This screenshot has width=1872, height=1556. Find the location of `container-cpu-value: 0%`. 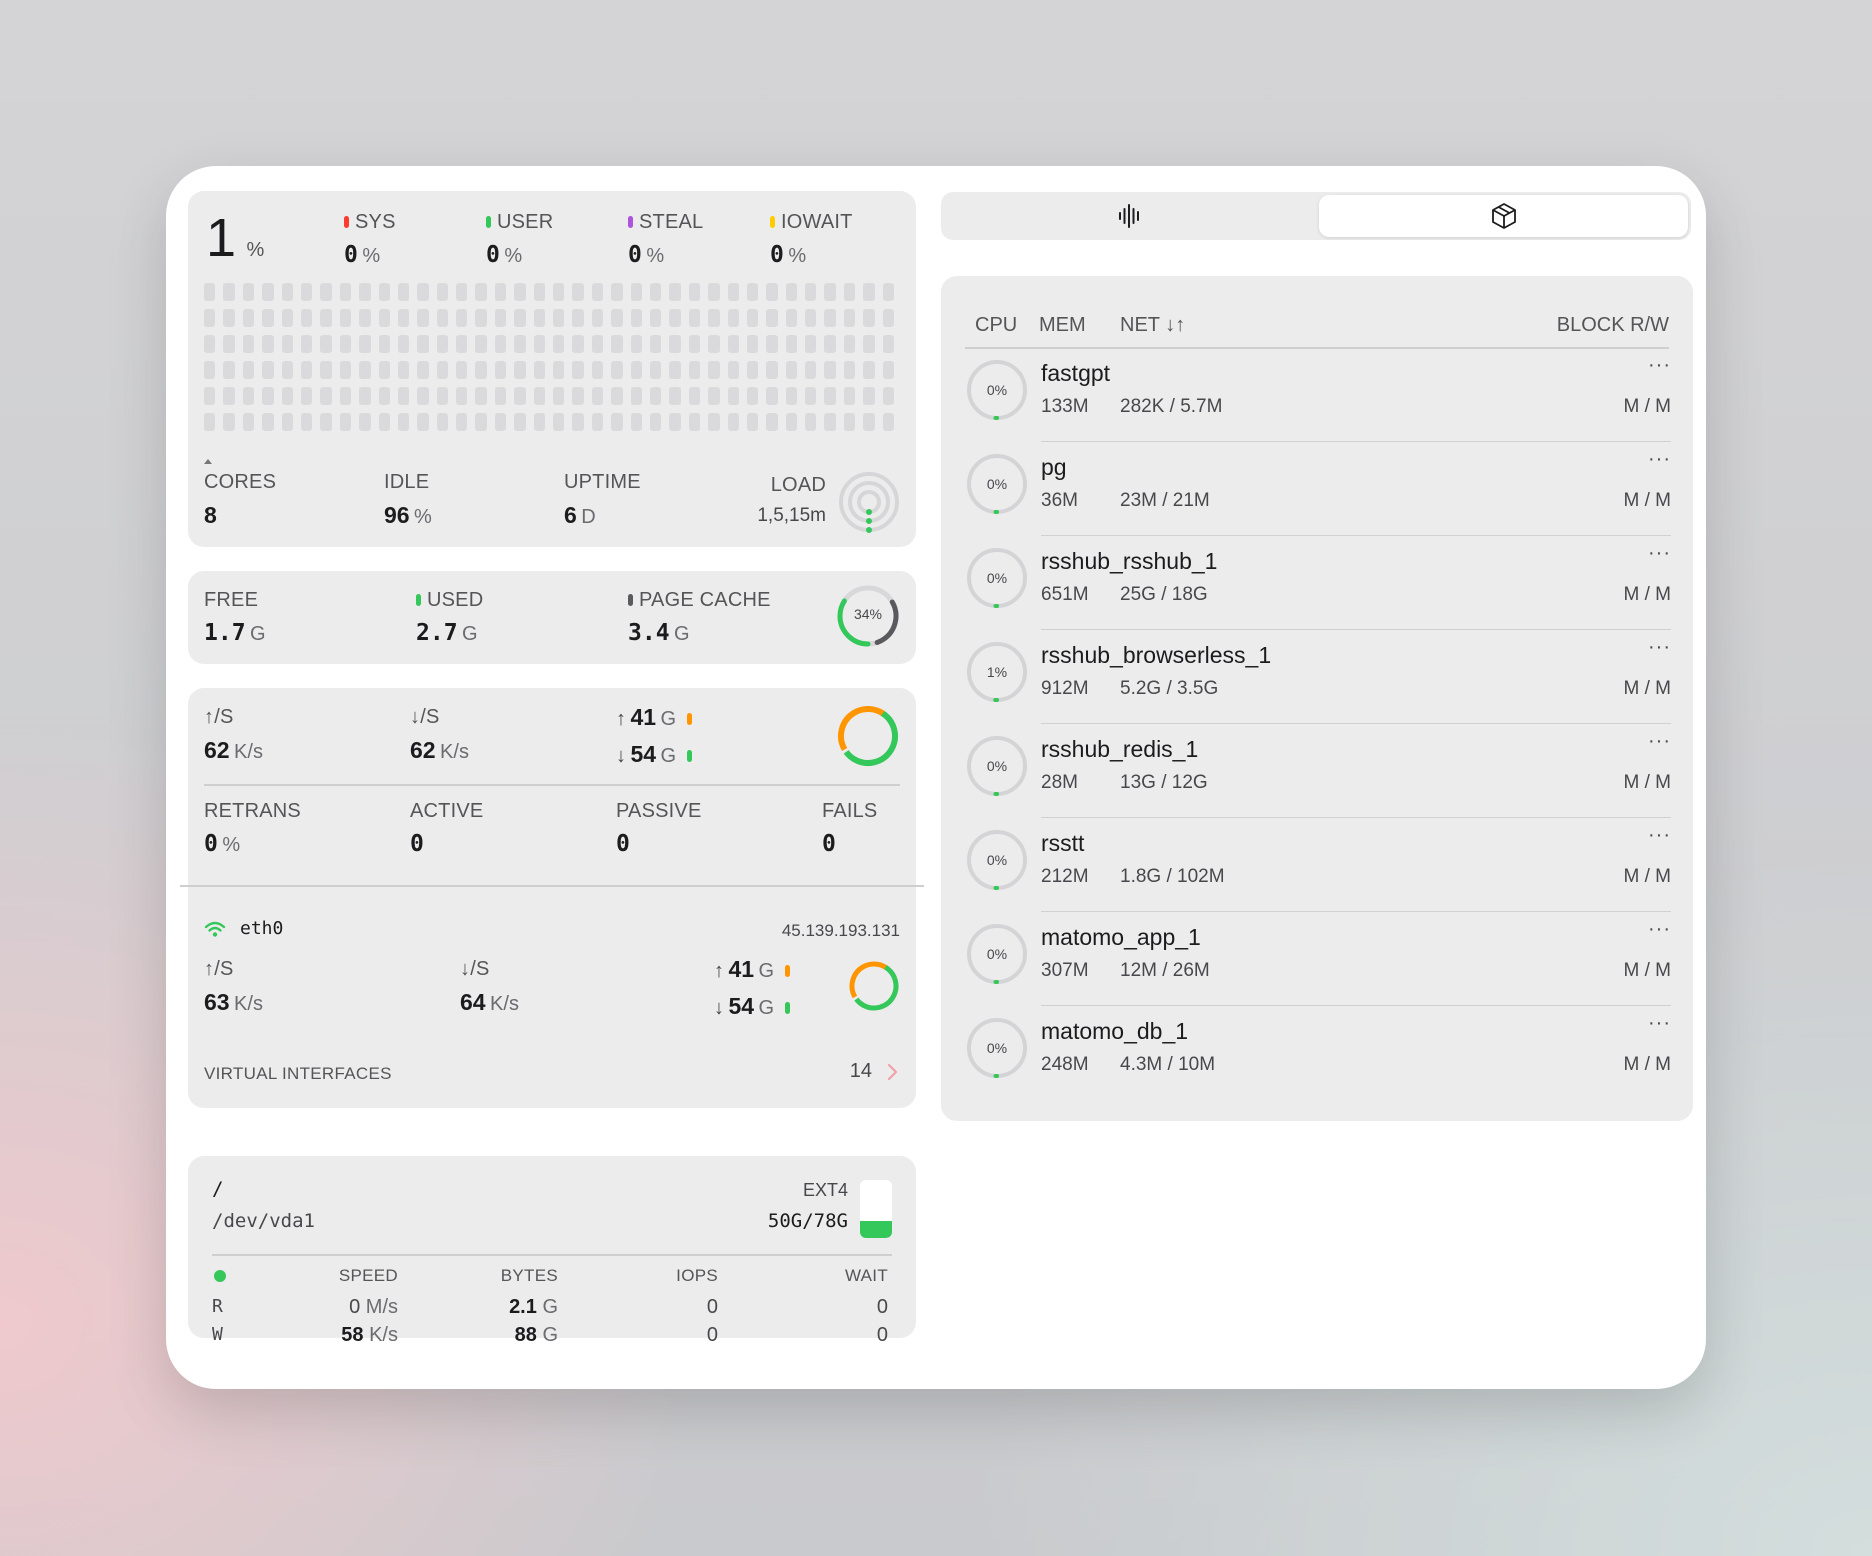

container-cpu-value: 0% is located at coordinates (997, 766).